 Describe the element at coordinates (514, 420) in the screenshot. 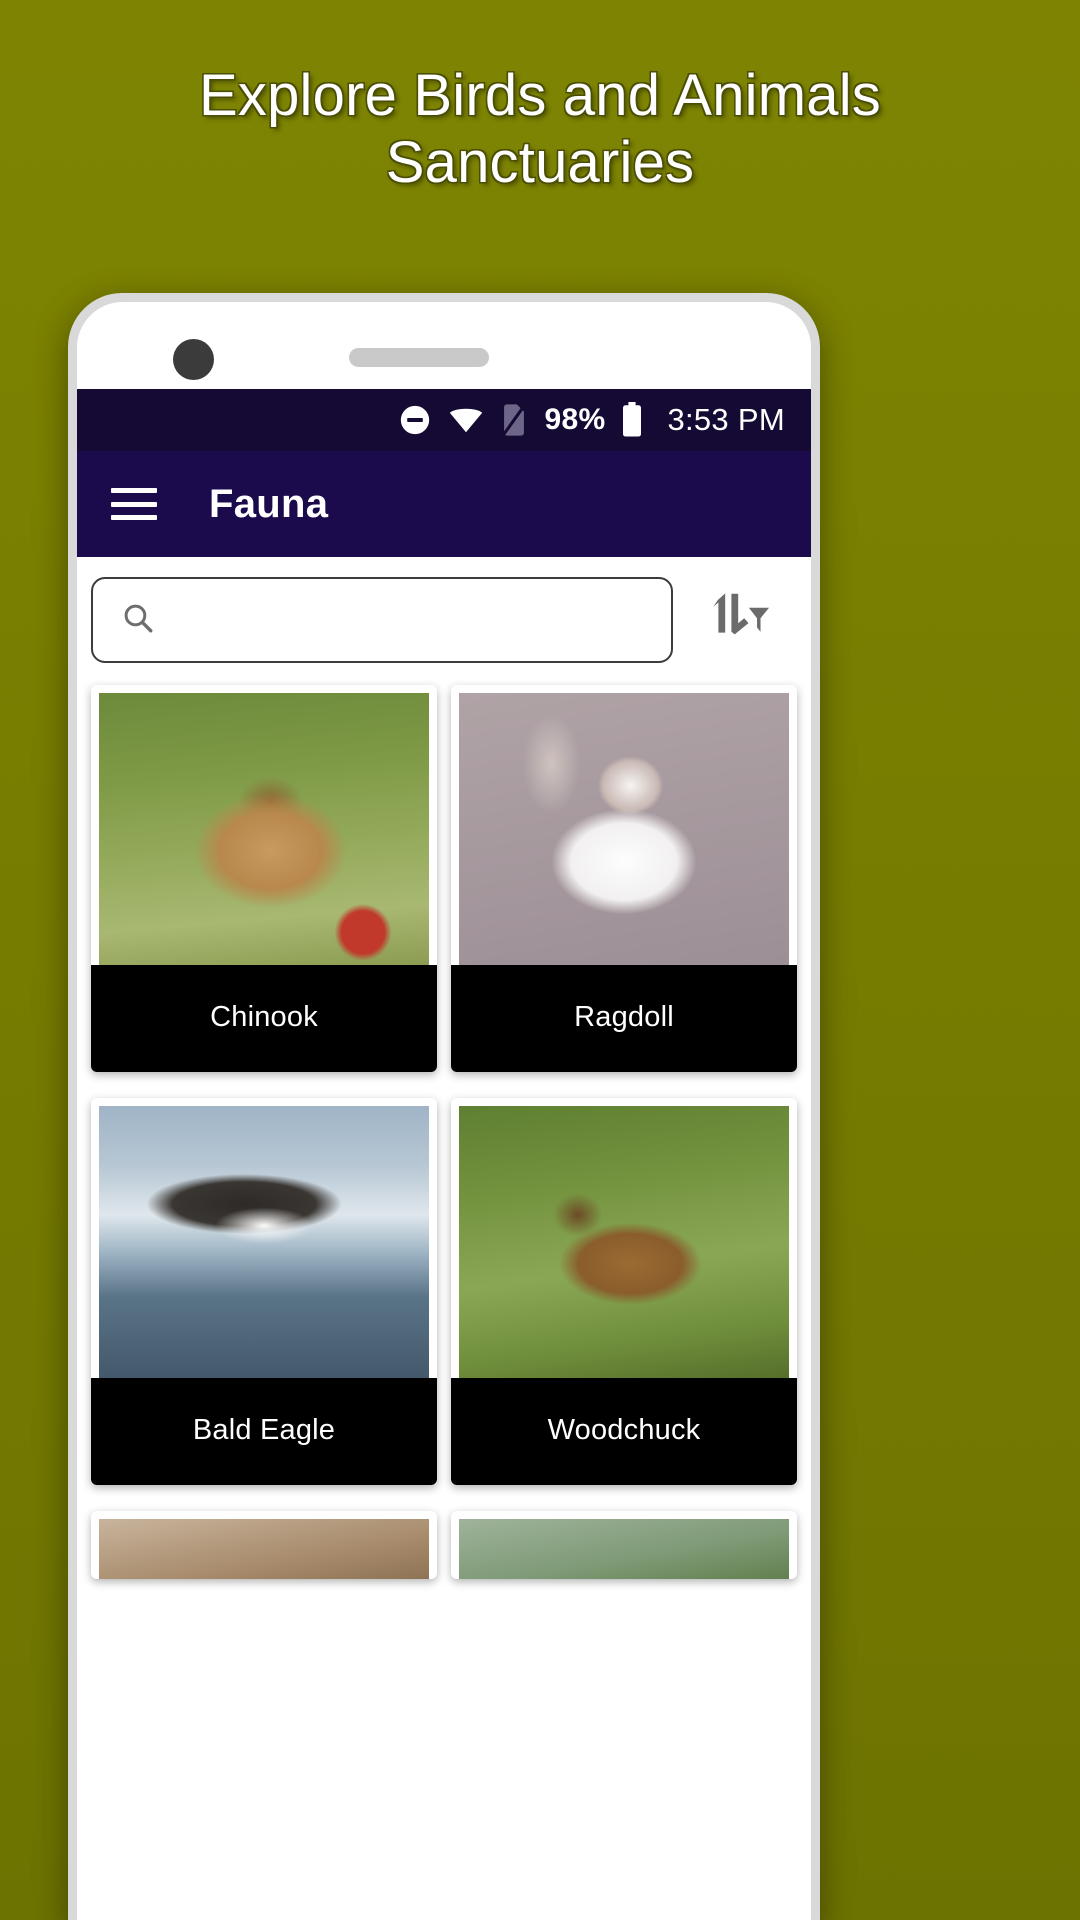

I see `no-sim-icon` at that location.